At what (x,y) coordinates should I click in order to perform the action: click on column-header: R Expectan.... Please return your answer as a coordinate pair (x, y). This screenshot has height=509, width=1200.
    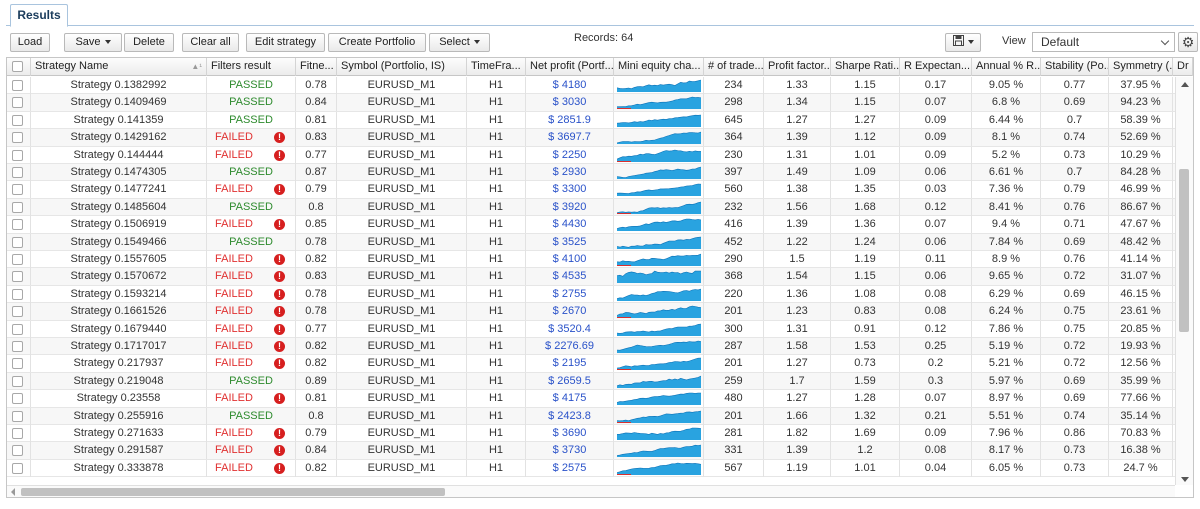
    Looking at the image, I should click on (936, 67).